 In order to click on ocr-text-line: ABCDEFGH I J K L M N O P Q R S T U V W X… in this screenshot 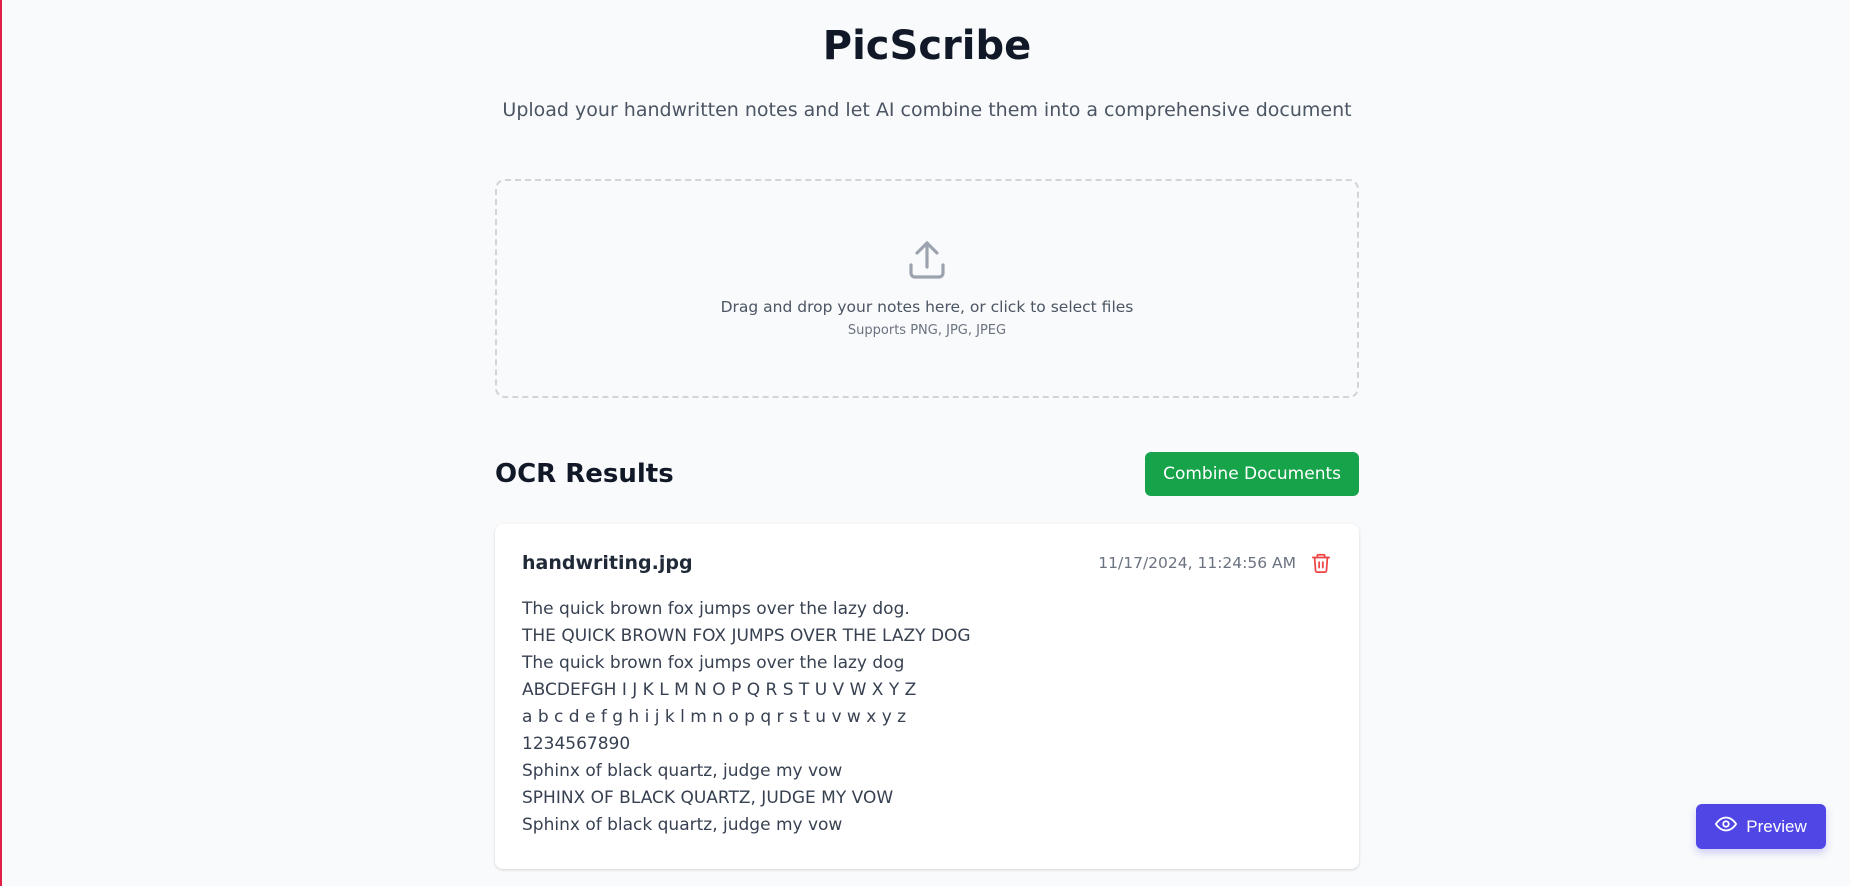, I will do `click(719, 690)`.